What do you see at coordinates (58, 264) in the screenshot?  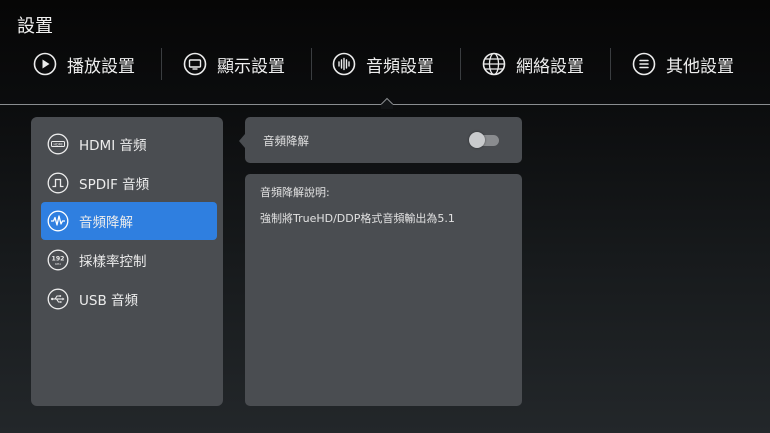 I see `svg-text: KHz` at bounding box center [58, 264].